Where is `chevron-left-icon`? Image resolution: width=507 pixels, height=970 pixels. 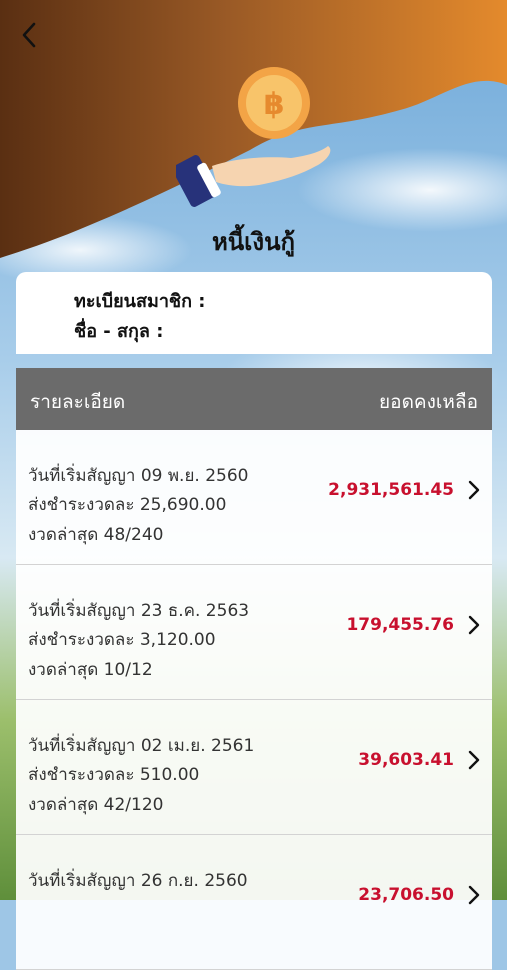
chevron-left-icon is located at coordinates (29, 35).